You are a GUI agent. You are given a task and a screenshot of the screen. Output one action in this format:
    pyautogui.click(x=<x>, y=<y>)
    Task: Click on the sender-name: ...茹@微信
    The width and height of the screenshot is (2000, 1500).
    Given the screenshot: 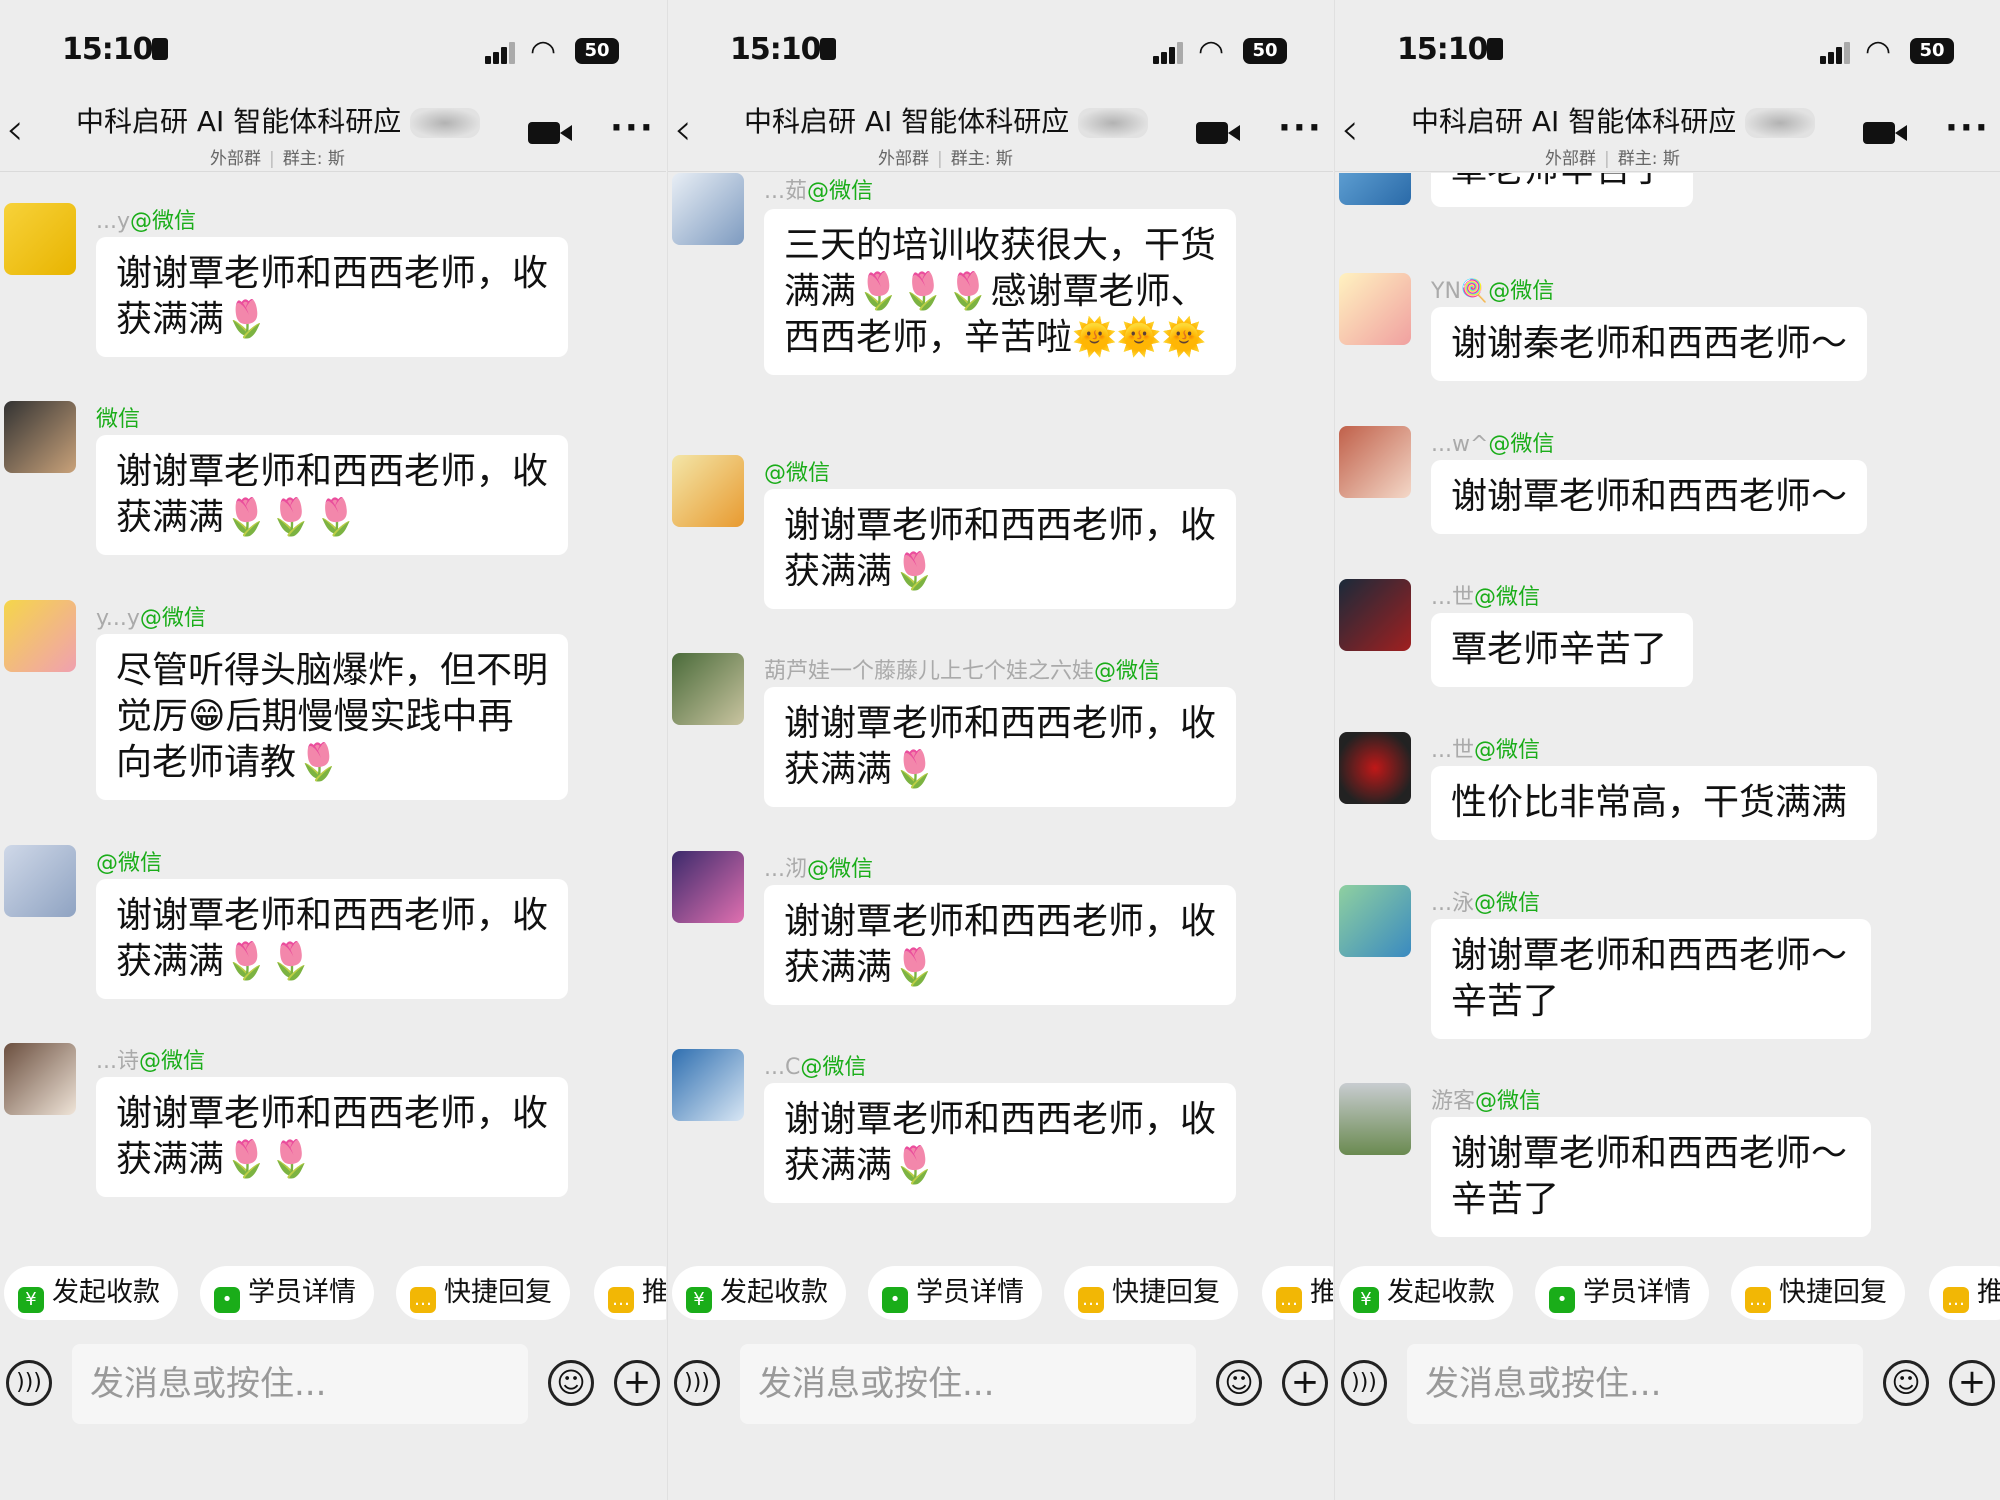 What is the action you would take?
    pyautogui.click(x=818, y=191)
    